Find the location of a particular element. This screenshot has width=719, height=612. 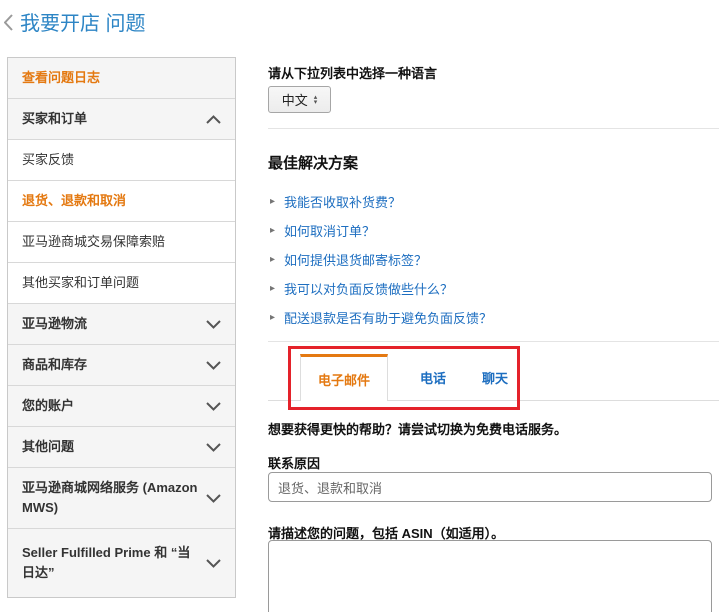

sidebar-item-label: 亚马逊商城交易保障索赔 is located at coordinates (94, 241).